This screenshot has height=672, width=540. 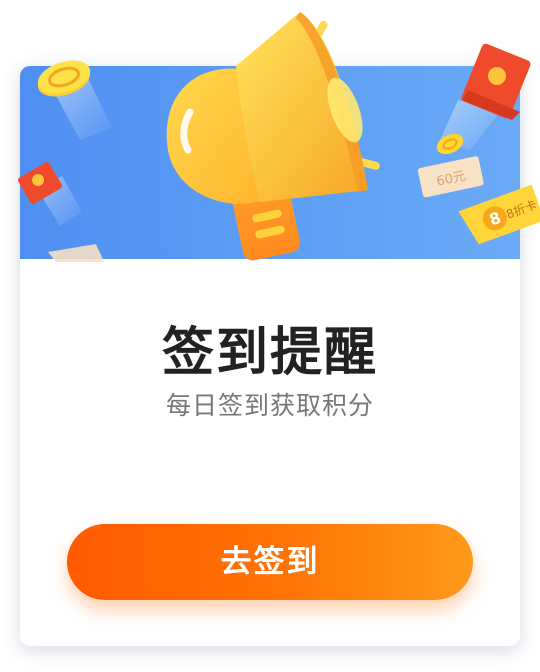 I want to click on dialog-subtitle: 每日签到获取积分, so click(x=269, y=405).